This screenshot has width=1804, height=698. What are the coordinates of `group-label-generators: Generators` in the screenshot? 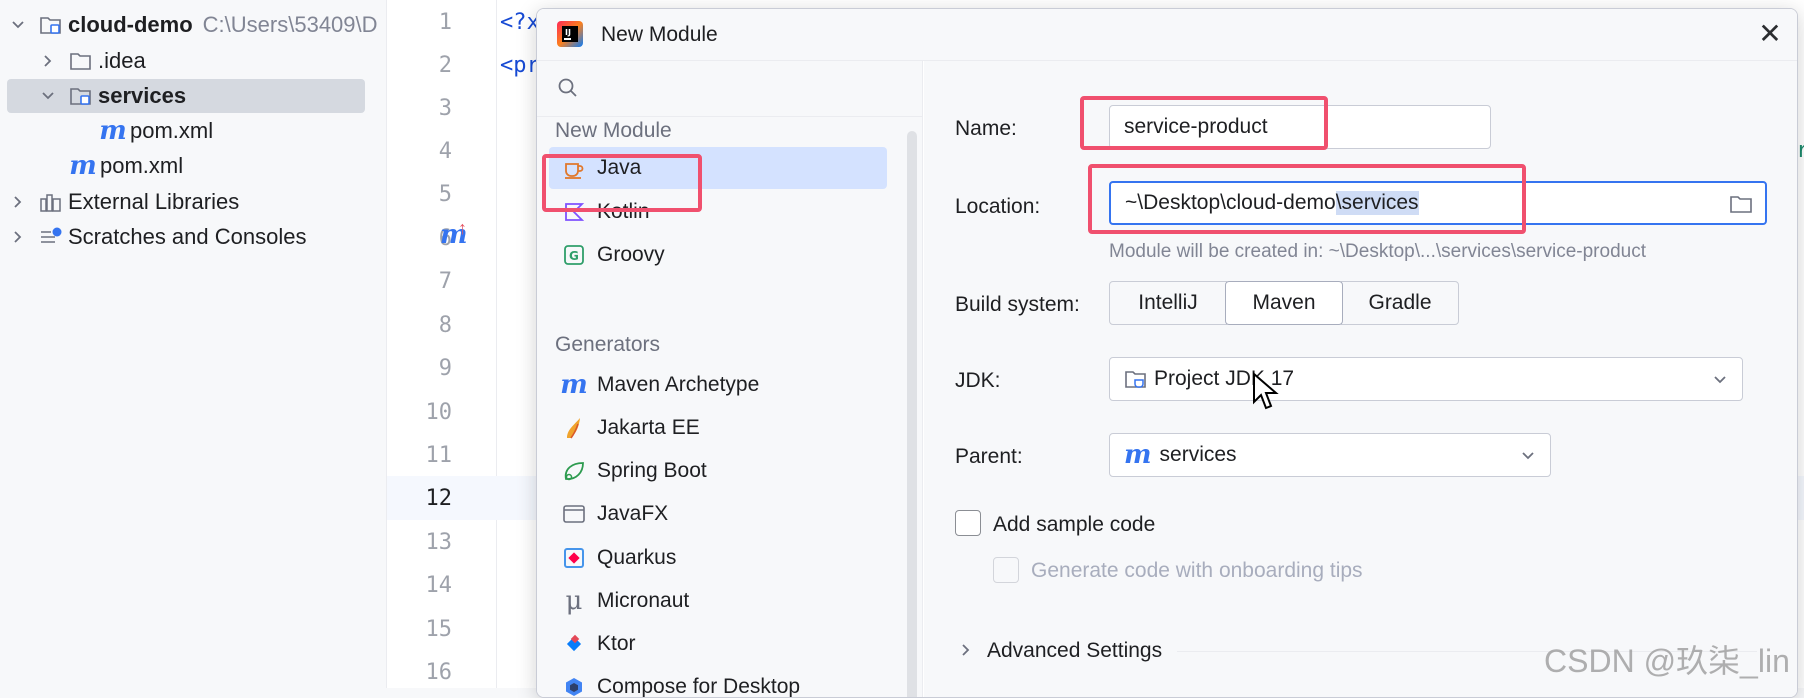 It's located at (608, 344).